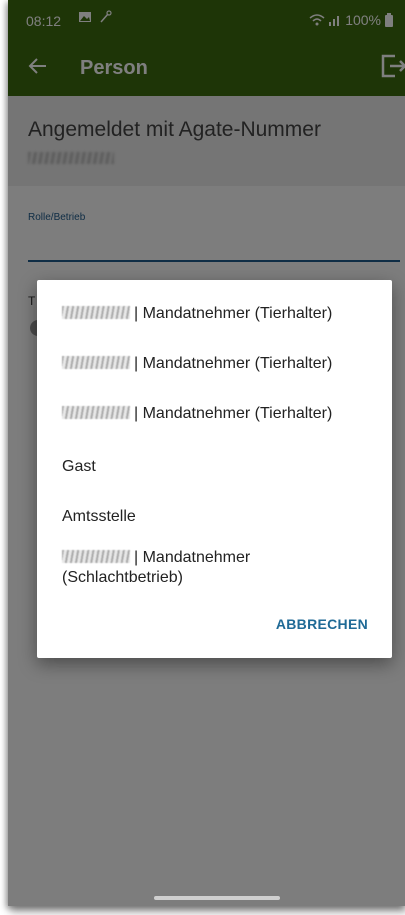 The width and height of the screenshot is (405, 915). Describe the element at coordinates (217, 898) in the screenshot. I see `gesture-nav-handle` at that location.